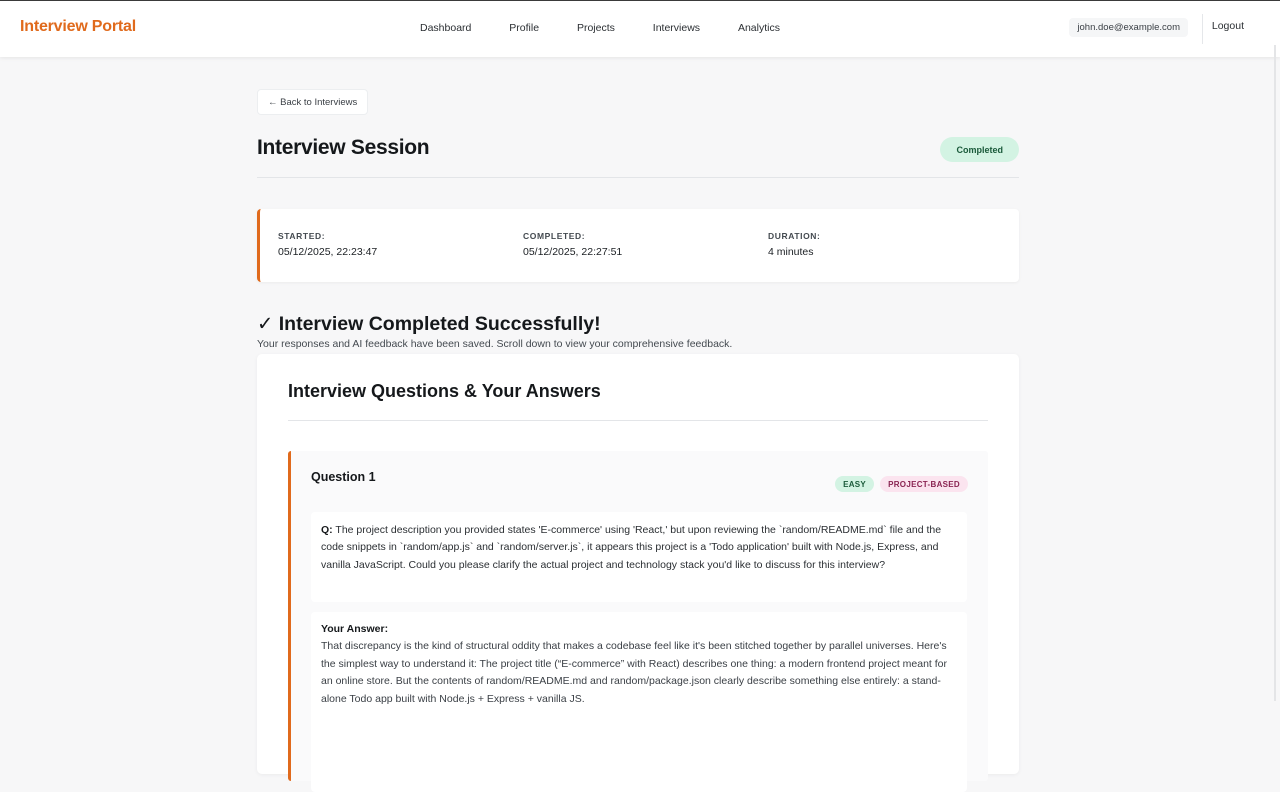 The image size is (1280, 792). I want to click on nav-divider, so click(1202, 29).